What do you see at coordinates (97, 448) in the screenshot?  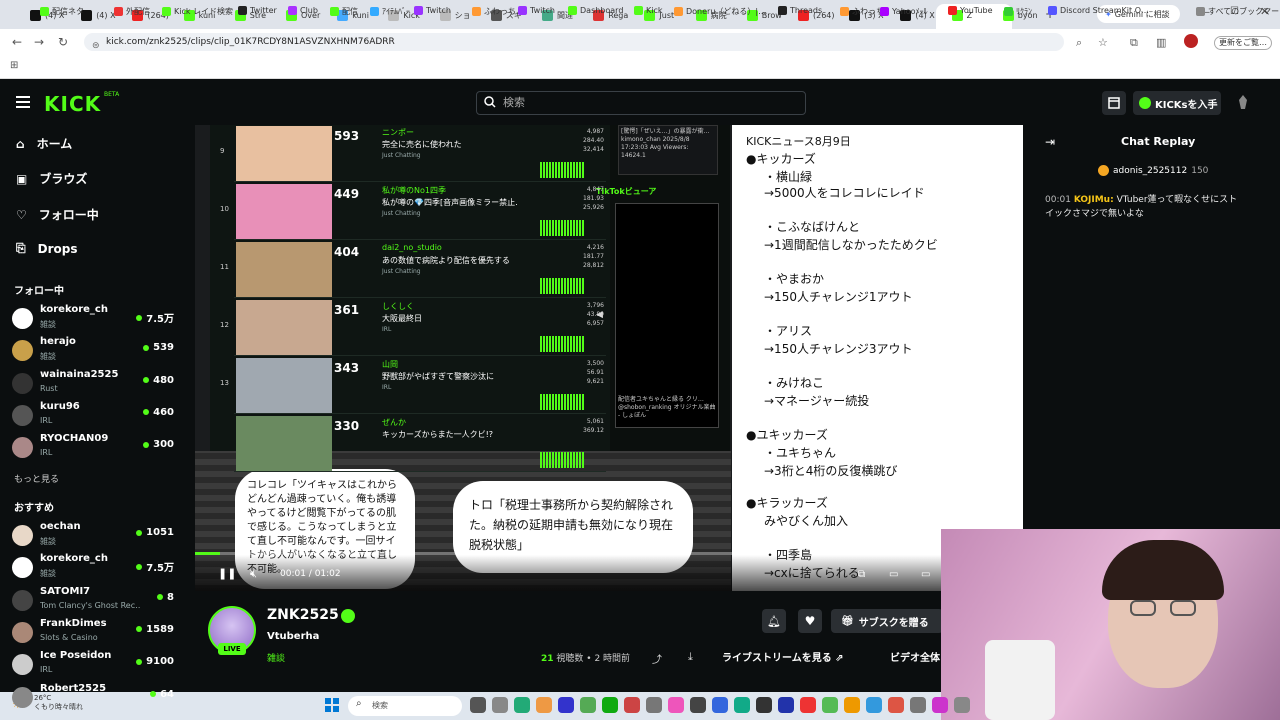 I see `channel-item: RYOCHAN09 IRL 300` at bounding box center [97, 448].